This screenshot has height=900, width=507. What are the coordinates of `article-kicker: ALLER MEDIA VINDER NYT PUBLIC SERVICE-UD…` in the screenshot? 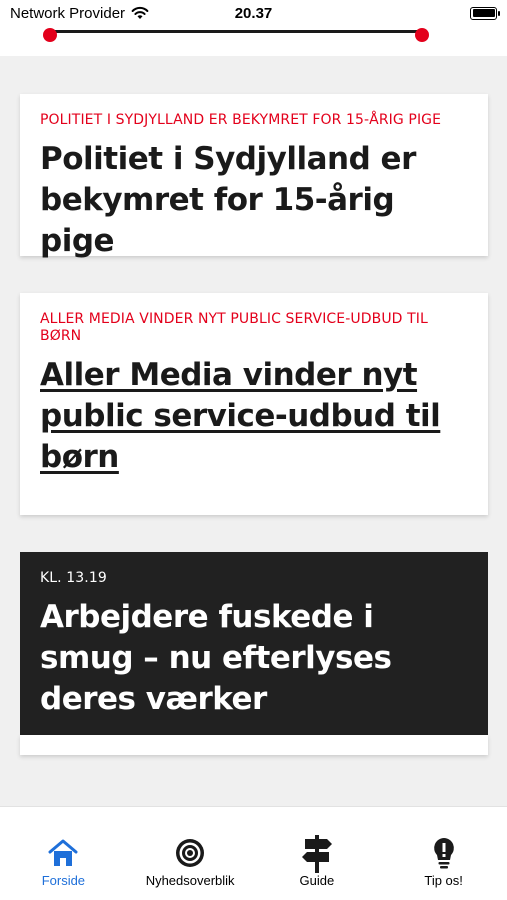 It's located at (234, 327).